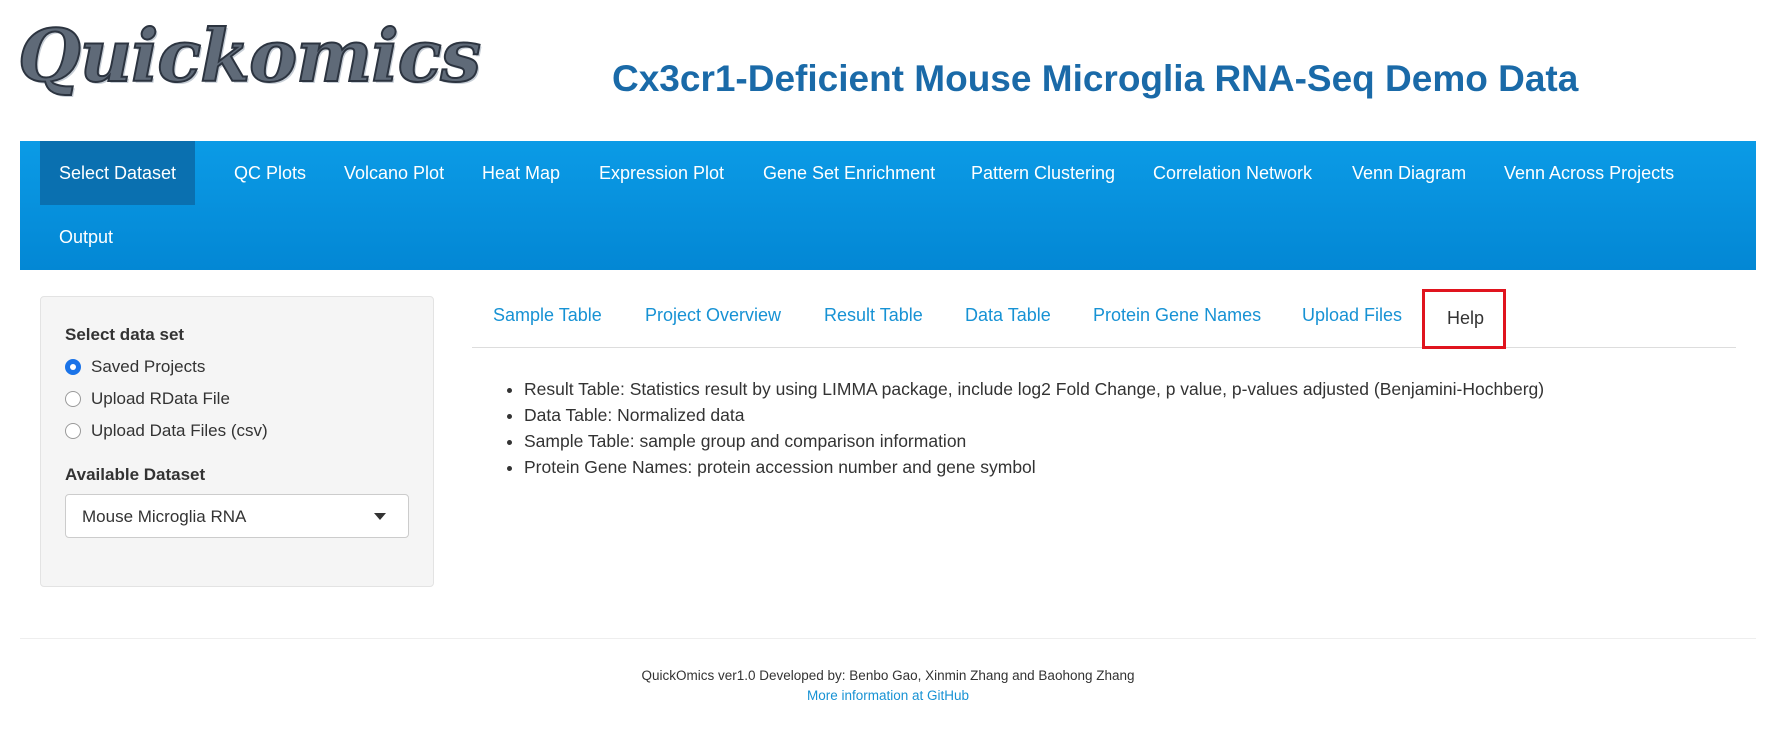  What do you see at coordinates (270, 173) in the screenshot?
I see `nav-qc-plots: QC Plots` at bounding box center [270, 173].